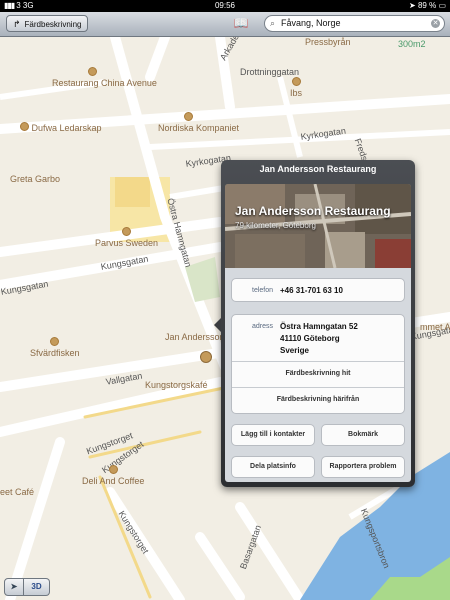 The height and width of the screenshot is (600, 450). I want to click on turn-arrow-icon: ↱, so click(17, 24).